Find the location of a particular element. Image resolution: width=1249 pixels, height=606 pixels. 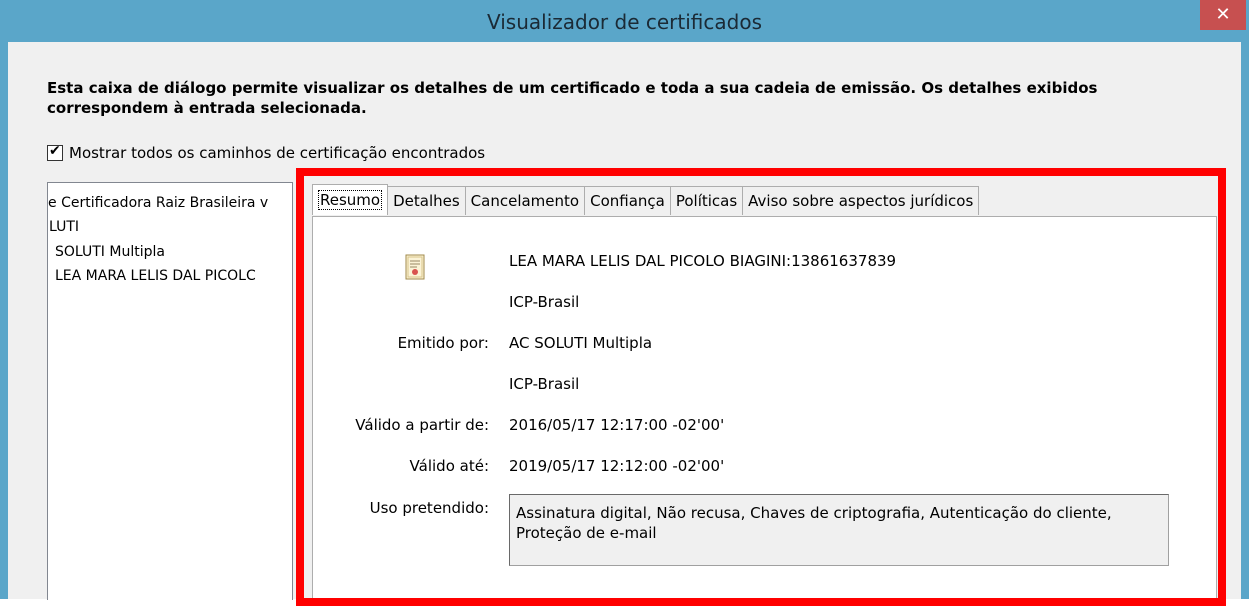

chain-item-selected: LEA MARA LELIS DAL PICOLC is located at coordinates (155, 276).